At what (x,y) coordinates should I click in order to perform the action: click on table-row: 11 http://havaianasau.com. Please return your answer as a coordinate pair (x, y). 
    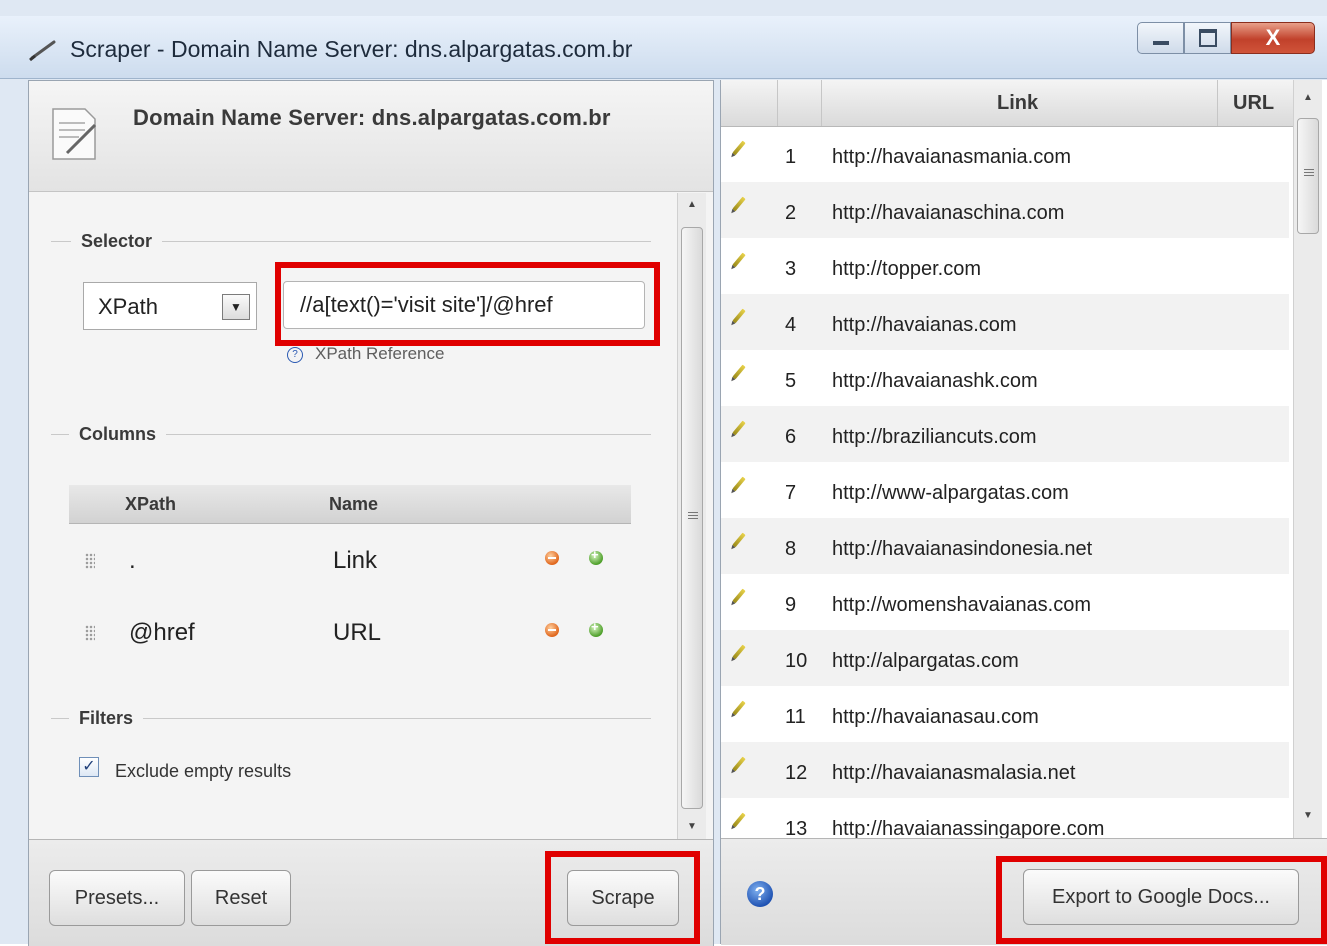
    Looking at the image, I should click on (1005, 714).